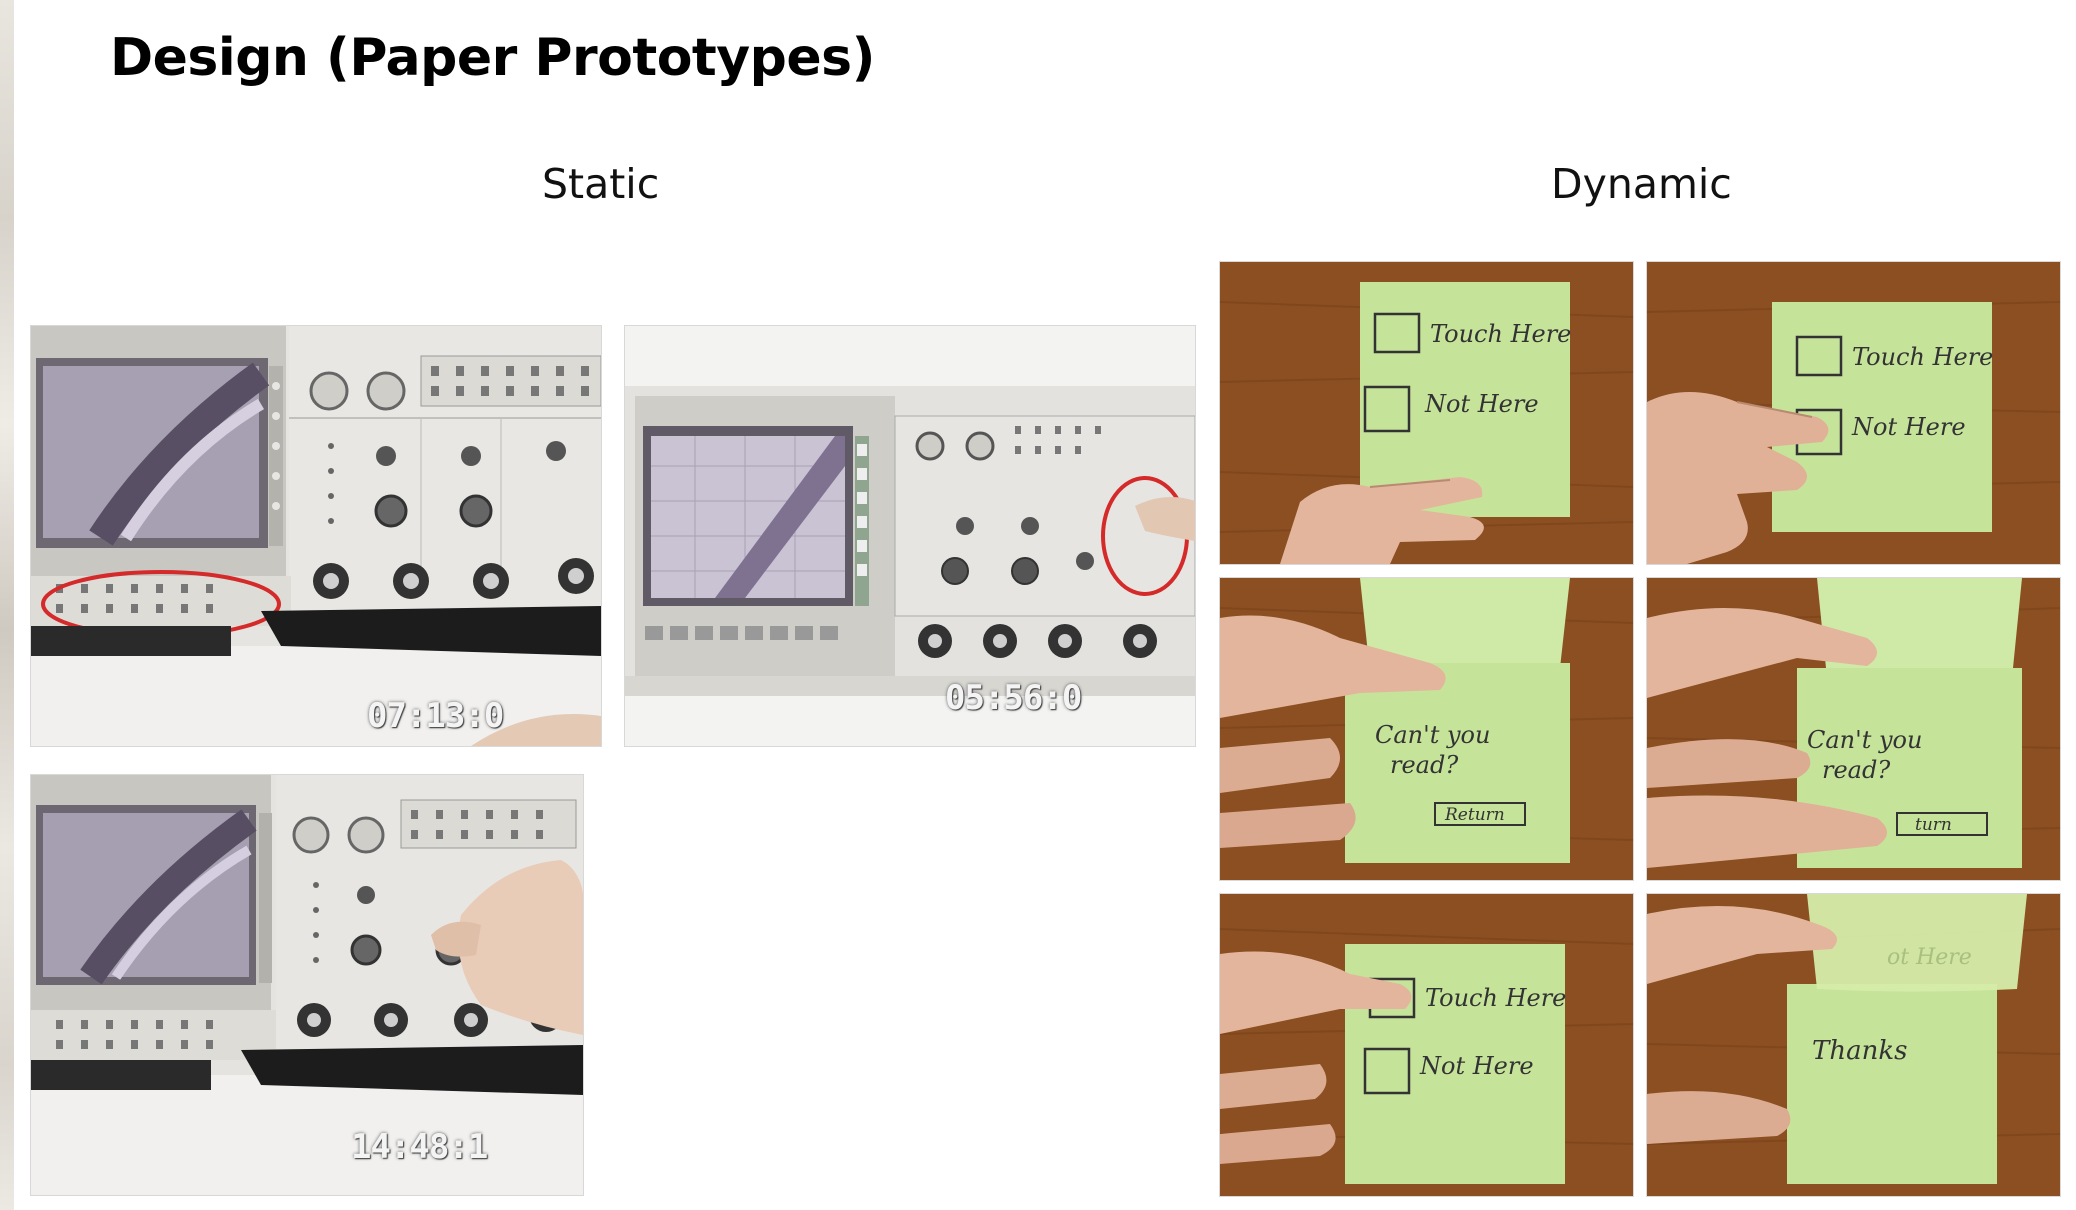 The image size is (2076, 1210). Describe the element at coordinates (1013, 698) in the screenshot. I see `timecode-2: 05:56:0` at that location.